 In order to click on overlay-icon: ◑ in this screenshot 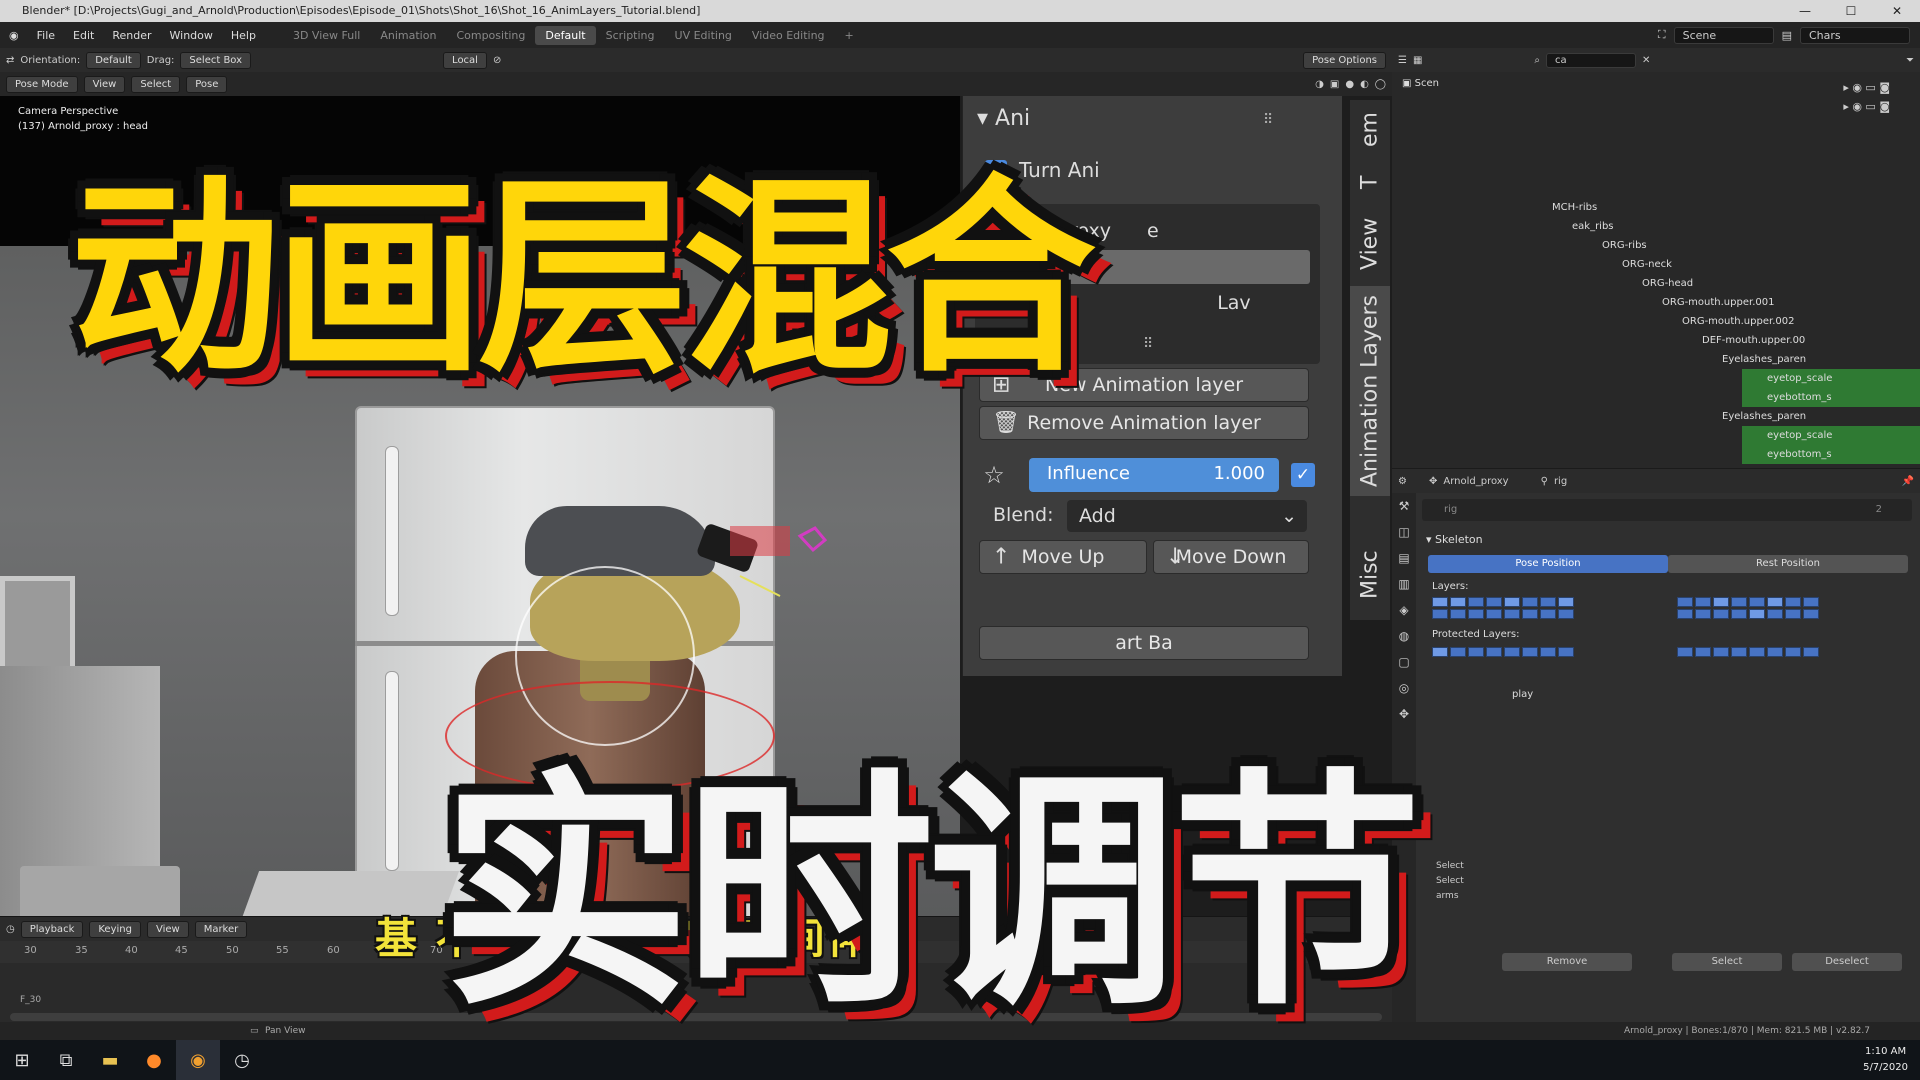, I will do `click(1319, 84)`.